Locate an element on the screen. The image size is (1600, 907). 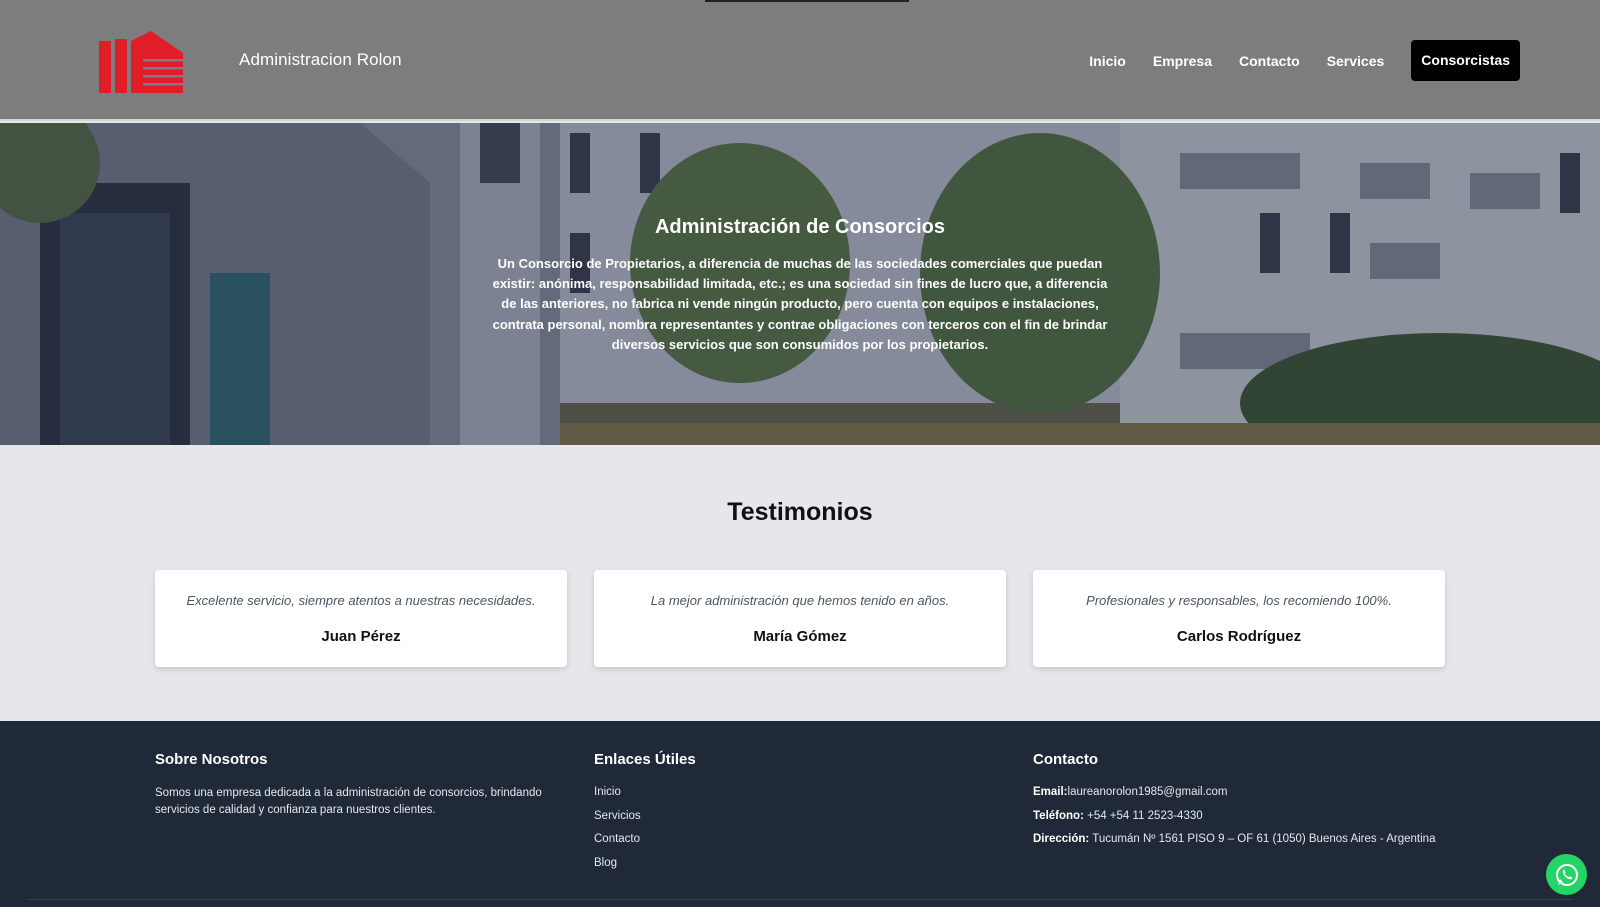
footer-link-inicio: Inicio is located at coordinates (645, 792).